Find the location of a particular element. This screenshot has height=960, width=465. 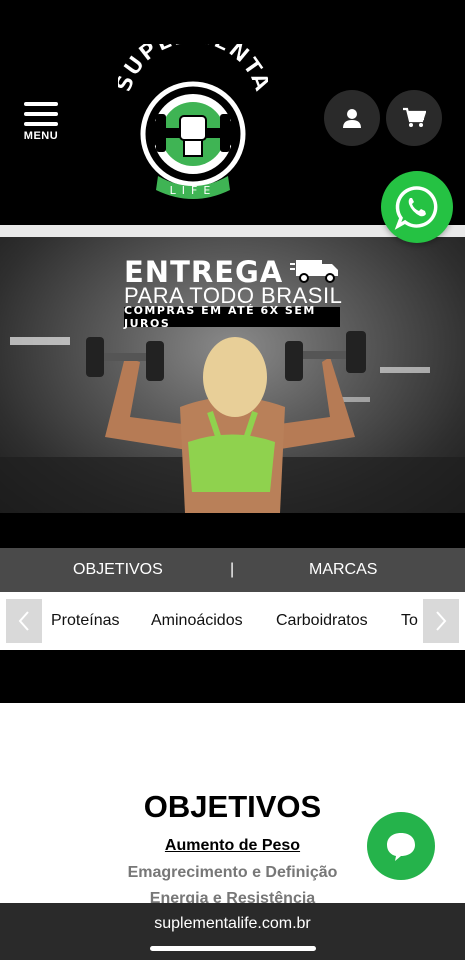

category-item: To is located at coordinates (411, 621).